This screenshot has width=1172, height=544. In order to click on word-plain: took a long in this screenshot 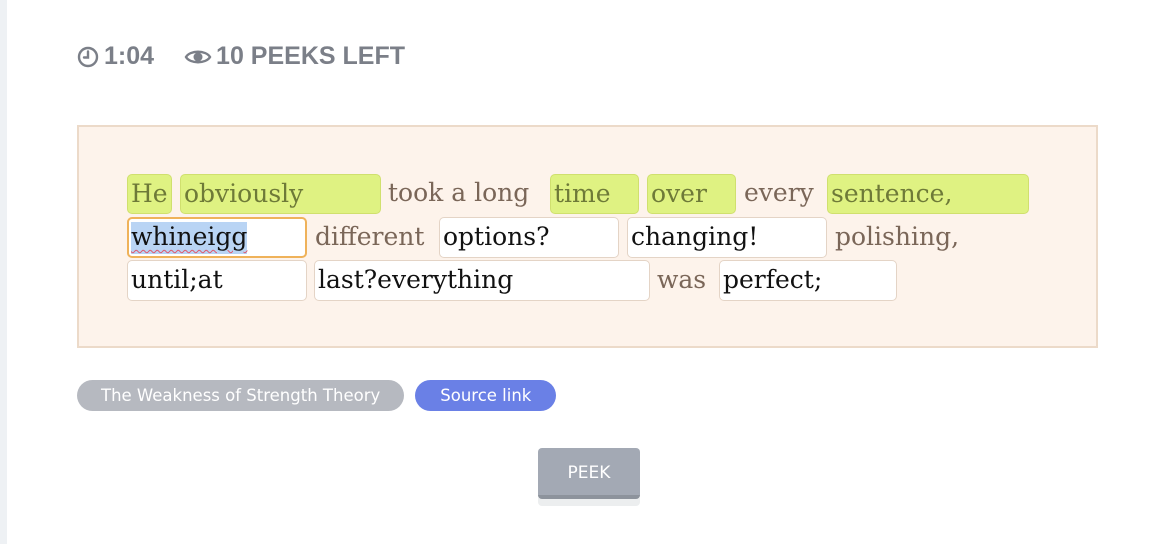, I will do `click(459, 192)`.